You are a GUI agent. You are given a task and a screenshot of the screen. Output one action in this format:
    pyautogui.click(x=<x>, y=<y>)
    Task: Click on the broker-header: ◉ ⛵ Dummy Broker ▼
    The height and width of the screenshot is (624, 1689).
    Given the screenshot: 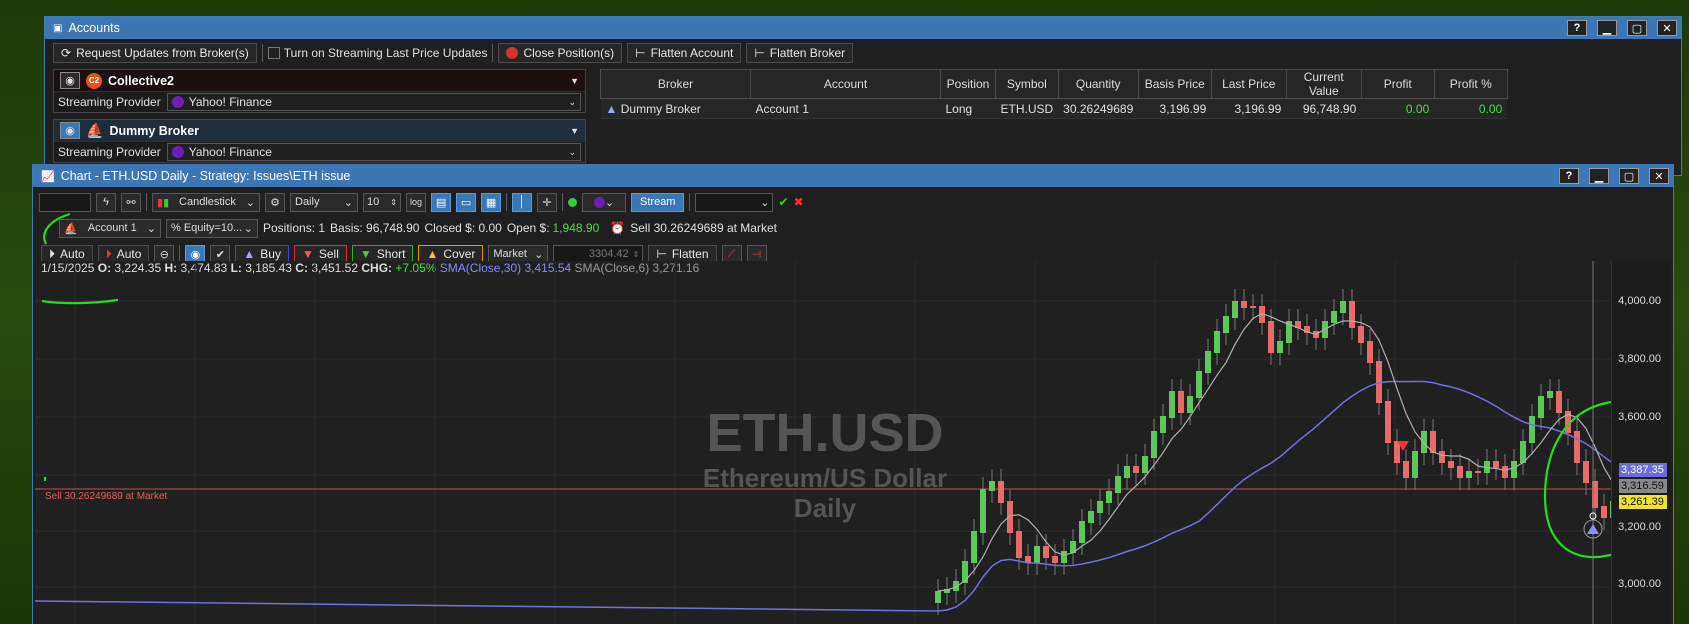 What is the action you would take?
    pyautogui.click(x=319, y=131)
    